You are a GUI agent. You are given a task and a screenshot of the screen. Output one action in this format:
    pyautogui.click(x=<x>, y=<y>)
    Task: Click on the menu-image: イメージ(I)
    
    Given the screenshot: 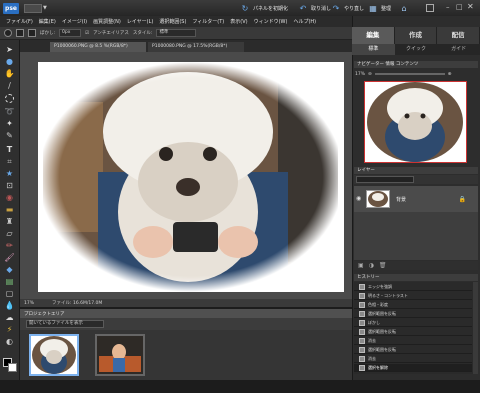 What is the action you would take?
    pyautogui.click(x=74, y=21)
    